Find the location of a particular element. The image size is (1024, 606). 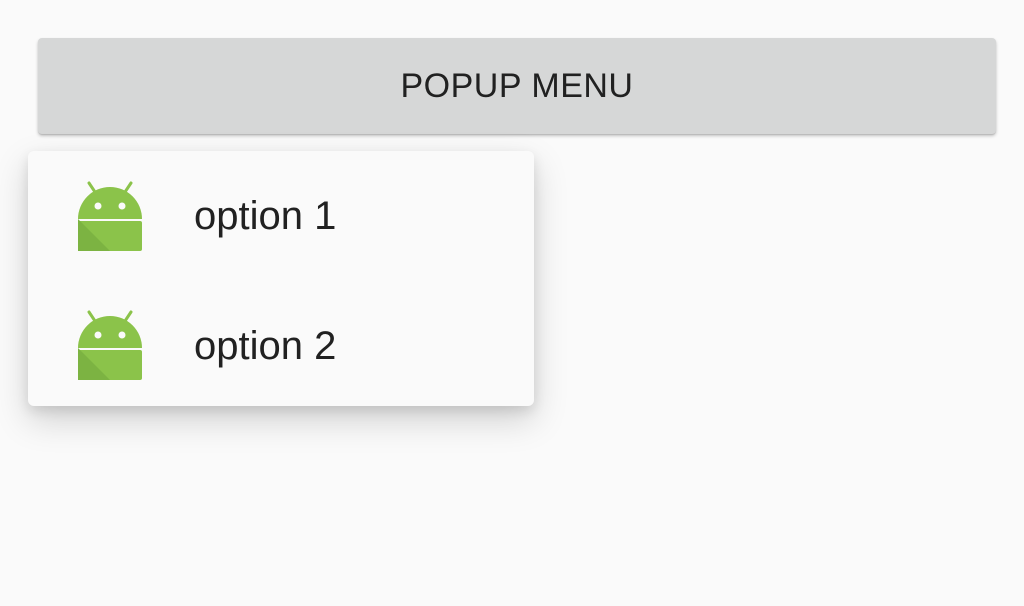

popup-menu-button: POPUP MENU is located at coordinates (517, 86).